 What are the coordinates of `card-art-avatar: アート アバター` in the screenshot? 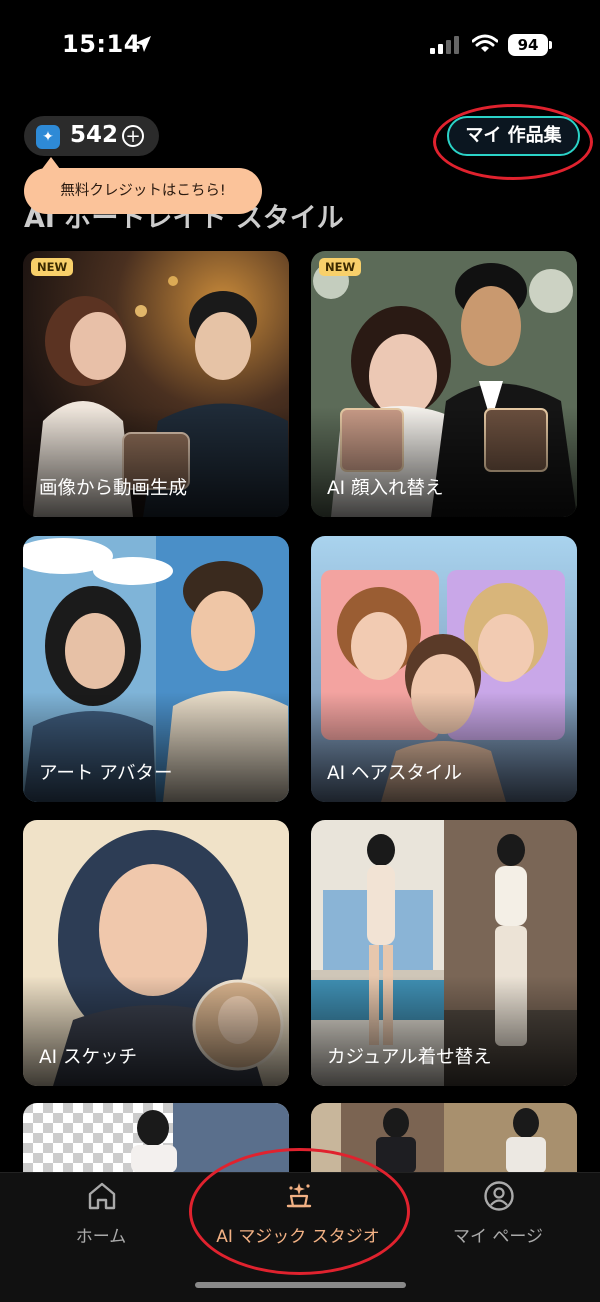 It's located at (156, 669).